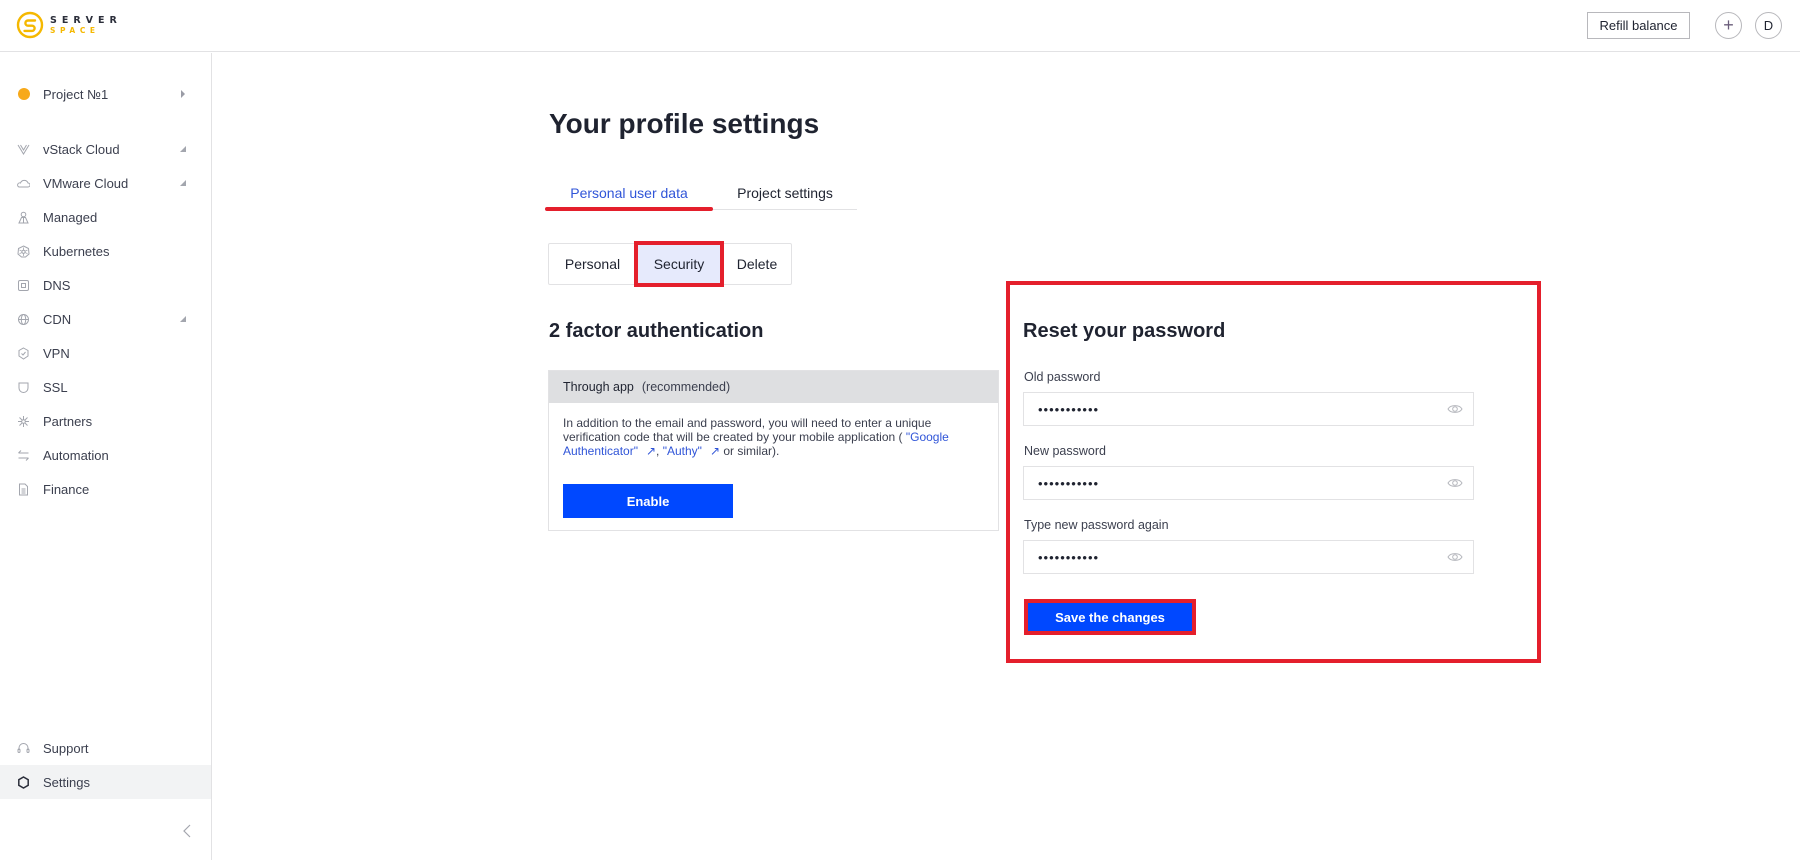  I want to click on vstack-icon, so click(23, 149).